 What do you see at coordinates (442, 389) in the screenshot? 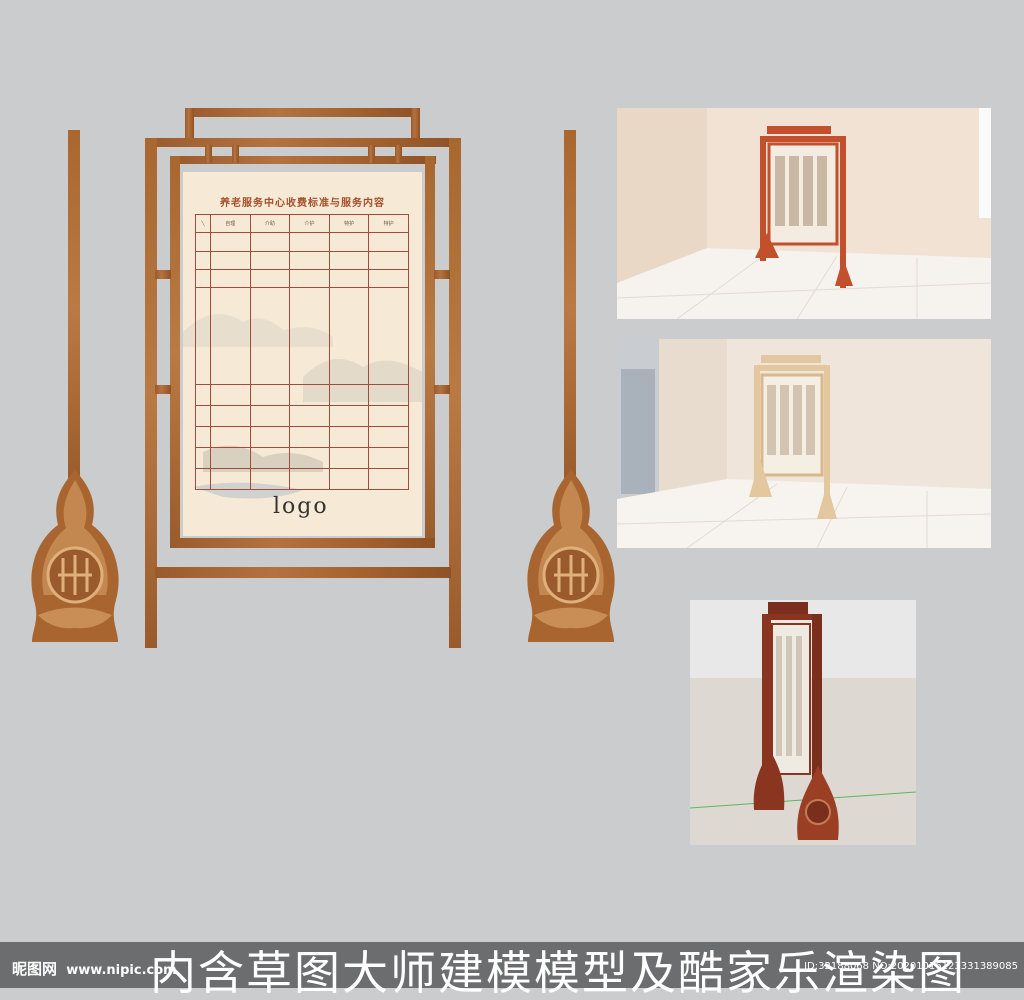
I see `rail-r2` at bounding box center [442, 389].